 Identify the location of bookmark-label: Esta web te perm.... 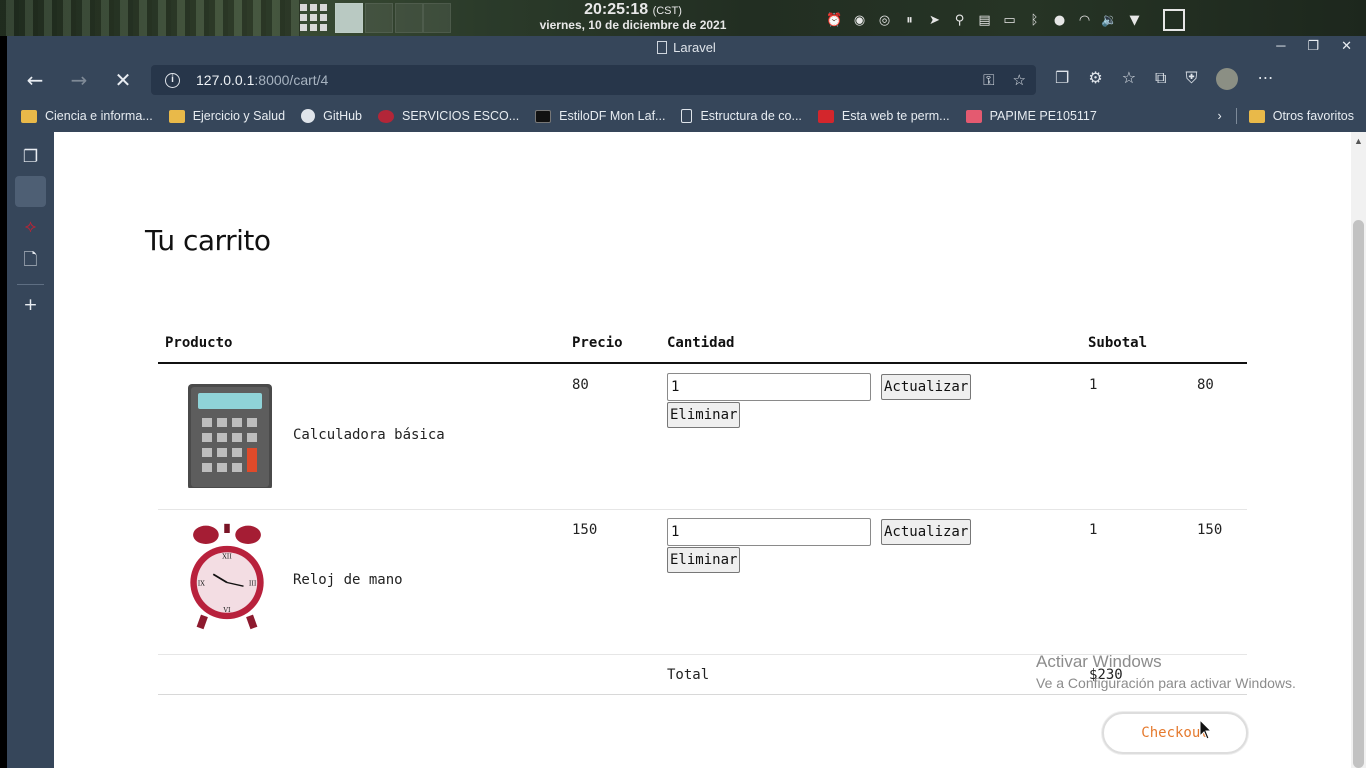
(895, 116).